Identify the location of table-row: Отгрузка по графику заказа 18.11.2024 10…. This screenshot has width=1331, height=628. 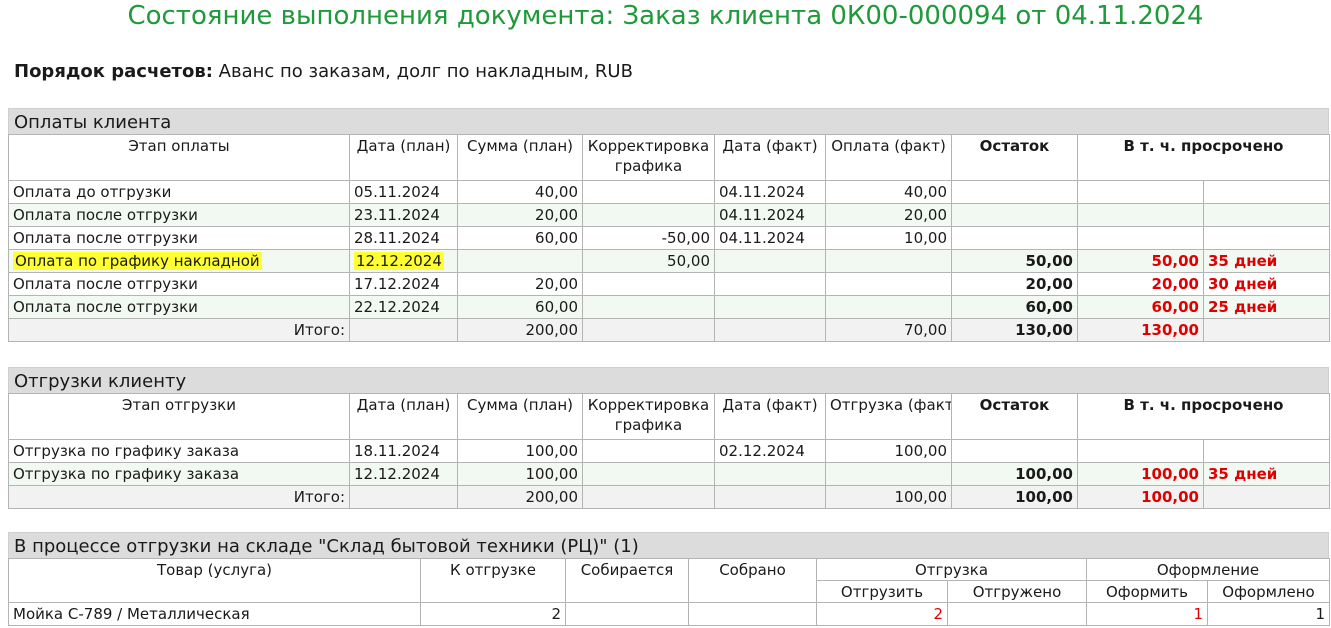
(669, 451).